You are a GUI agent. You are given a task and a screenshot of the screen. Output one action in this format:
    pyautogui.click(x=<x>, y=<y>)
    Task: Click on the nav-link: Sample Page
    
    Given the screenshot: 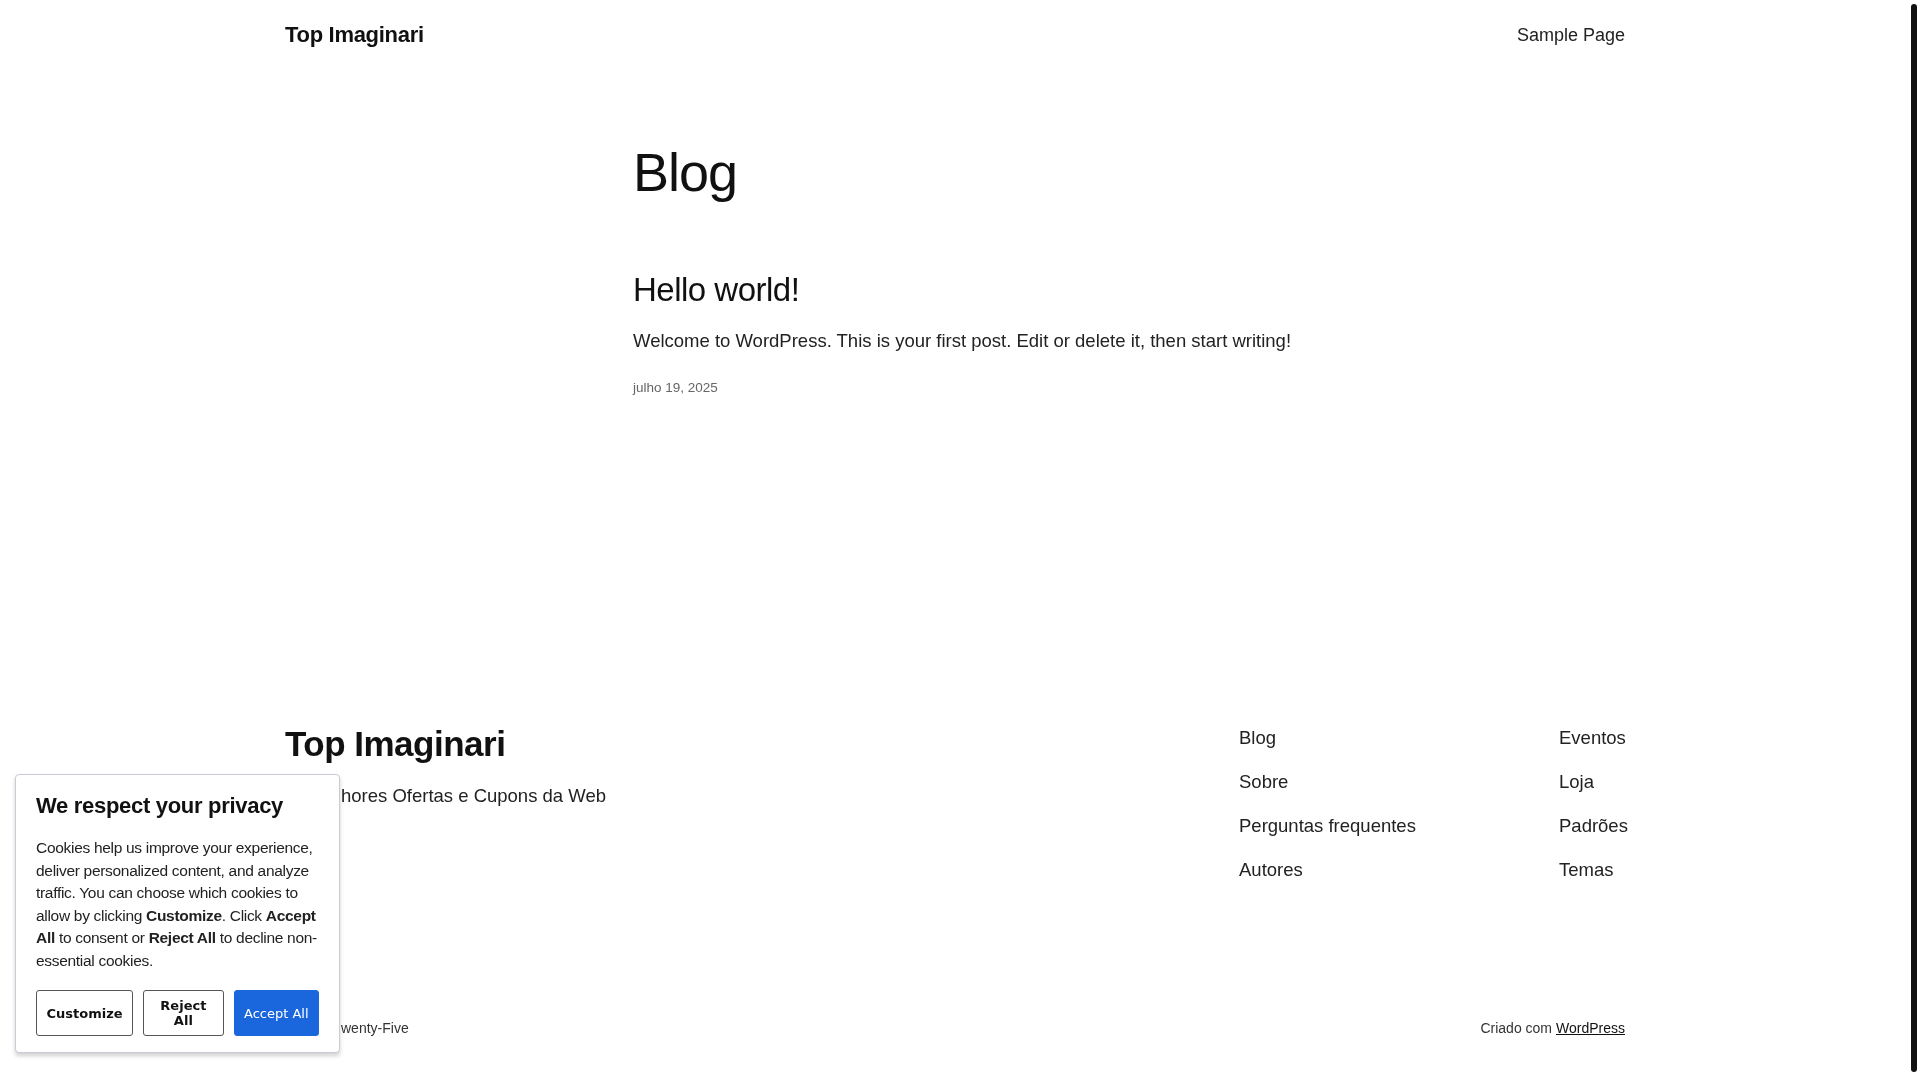 What is the action you would take?
    pyautogui.click(x=1570, y=34)
    